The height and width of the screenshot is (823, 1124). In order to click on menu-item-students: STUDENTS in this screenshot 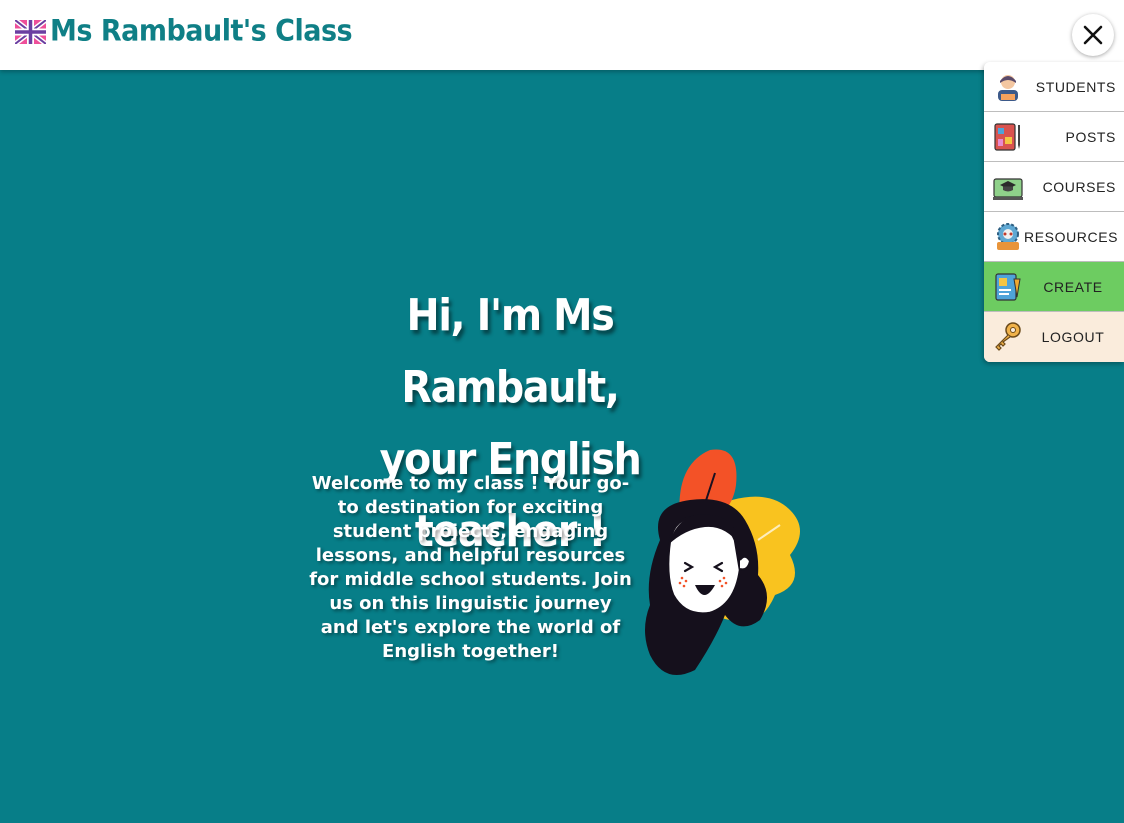, I will do `click(1054, 87)`.